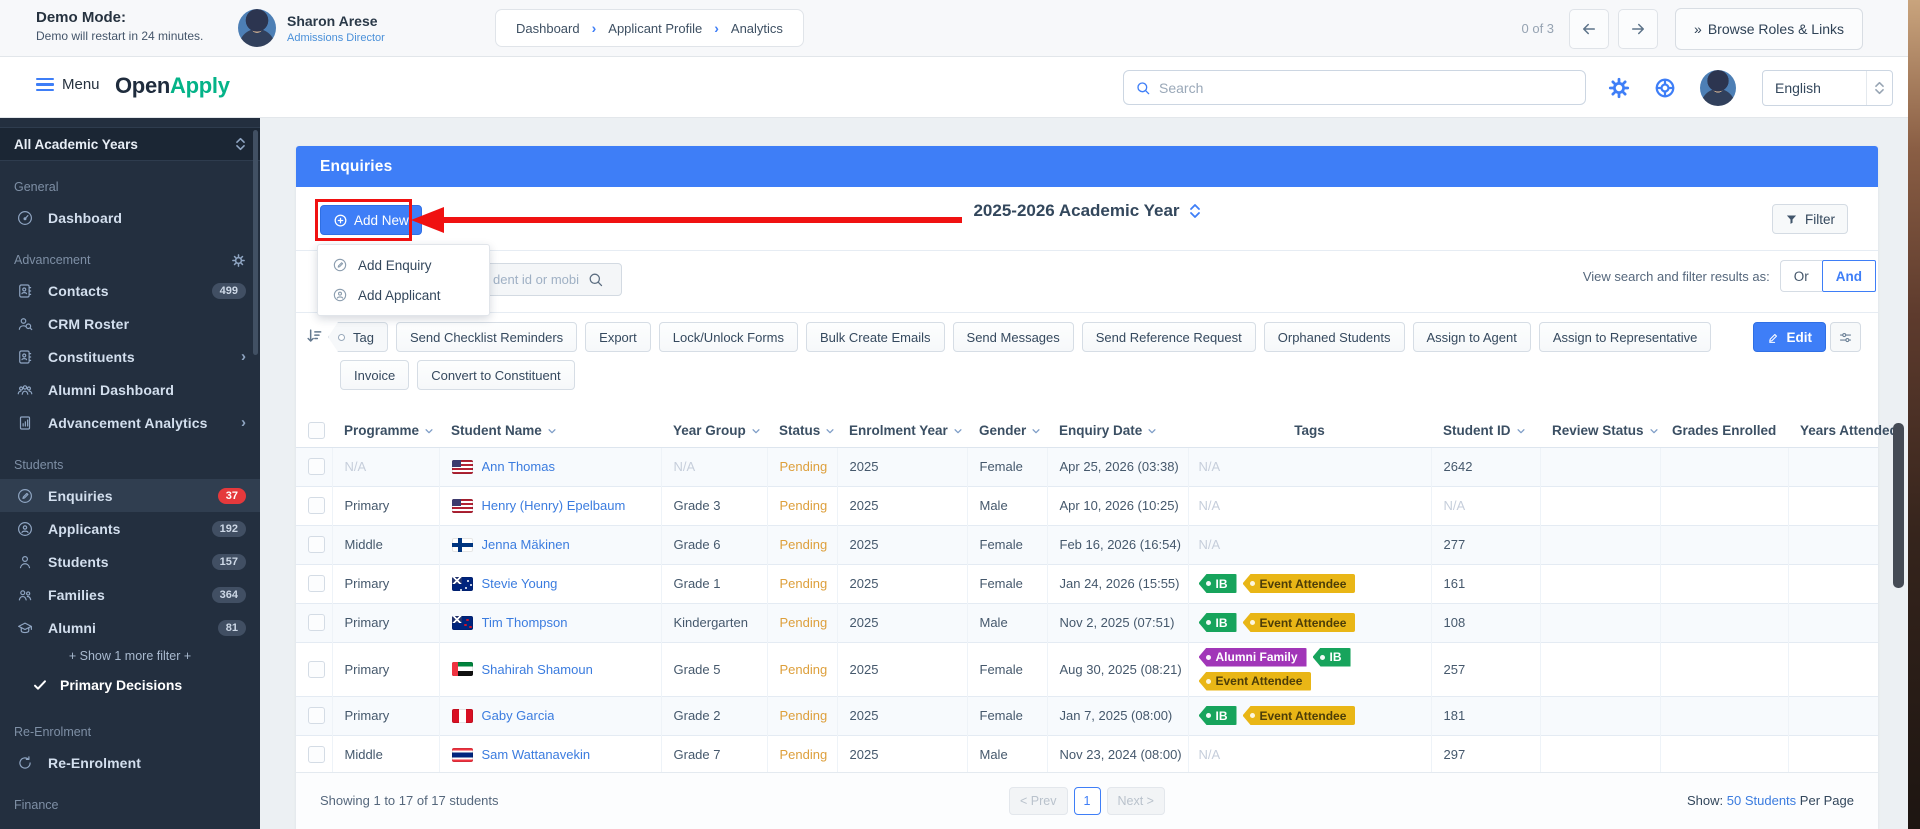  What do you see at coordinates (130, 356) in the screenshot?
I see `sidebar-item-constituents: Constituents ›` at bounding box center [130, 356].